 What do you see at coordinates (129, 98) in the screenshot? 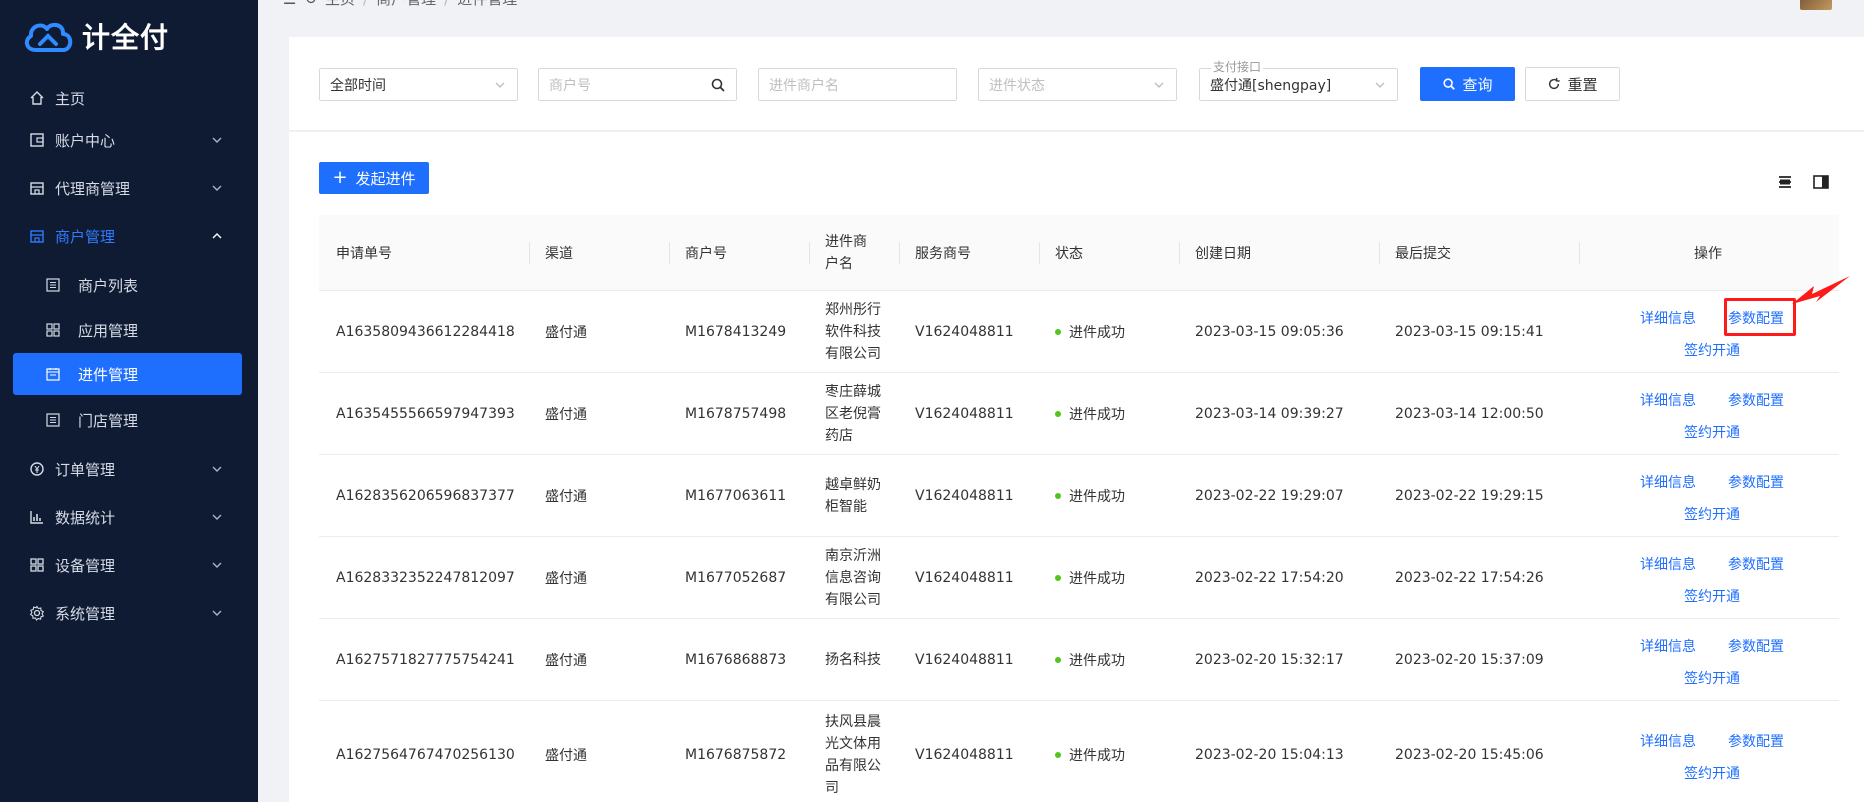
I see `sidebar-item-home: 主页` at bounding box center [129, 98].